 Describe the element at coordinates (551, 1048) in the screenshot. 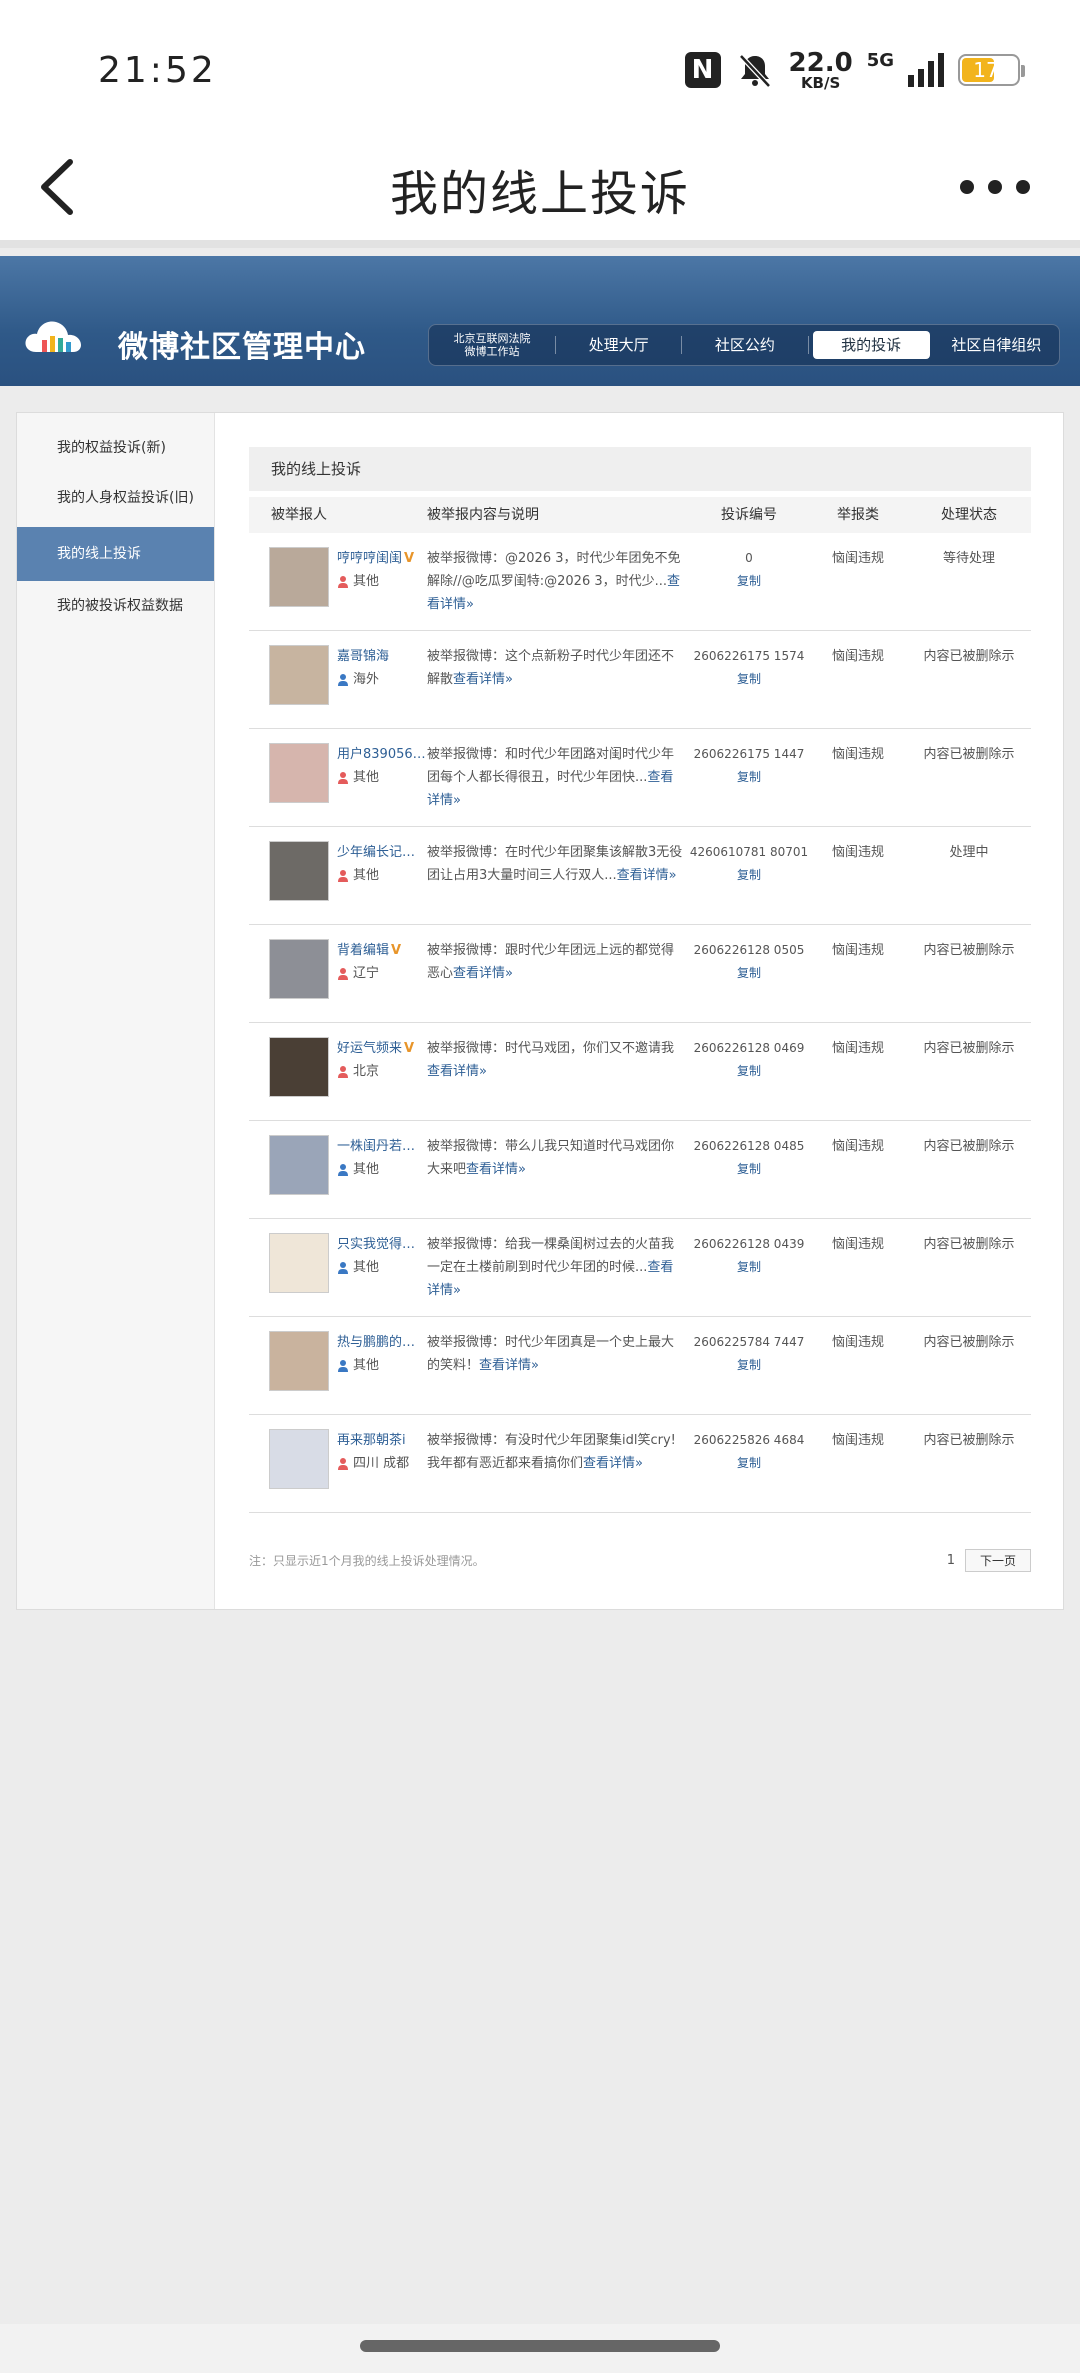

I see `complaint-description: 被举报微博：时代马戏团，你们又不邀请我` at that location.